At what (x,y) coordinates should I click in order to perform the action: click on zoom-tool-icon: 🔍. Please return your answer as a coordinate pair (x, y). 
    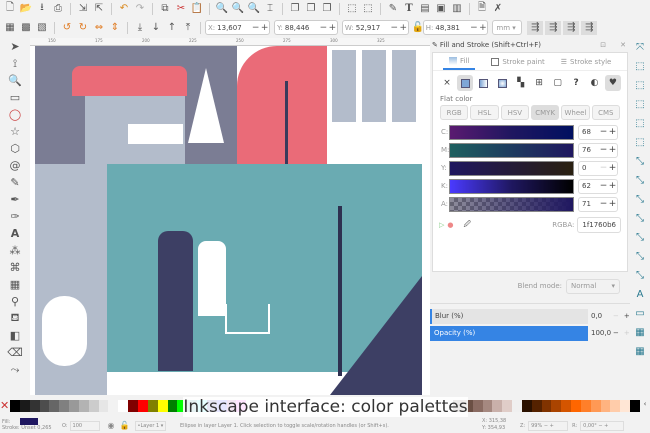
    Looking at the image, I should click on (15, 80).